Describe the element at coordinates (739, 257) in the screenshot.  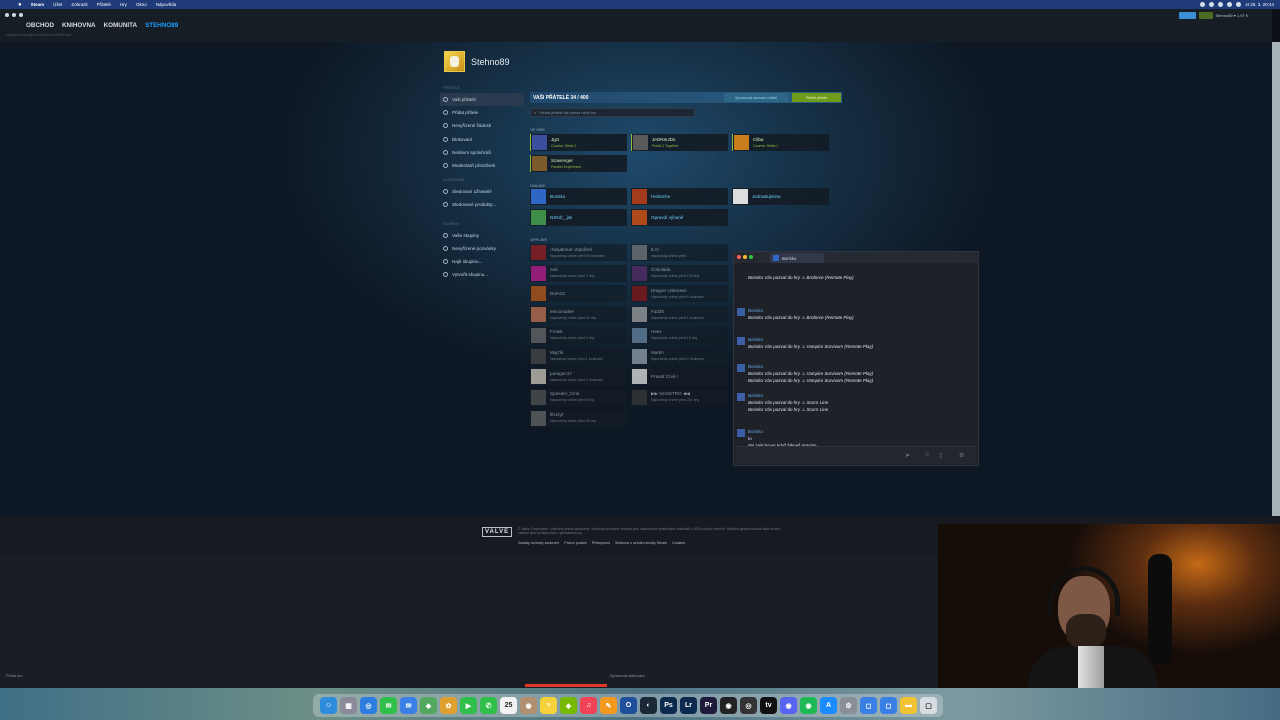
I see `close-icon` at that location.